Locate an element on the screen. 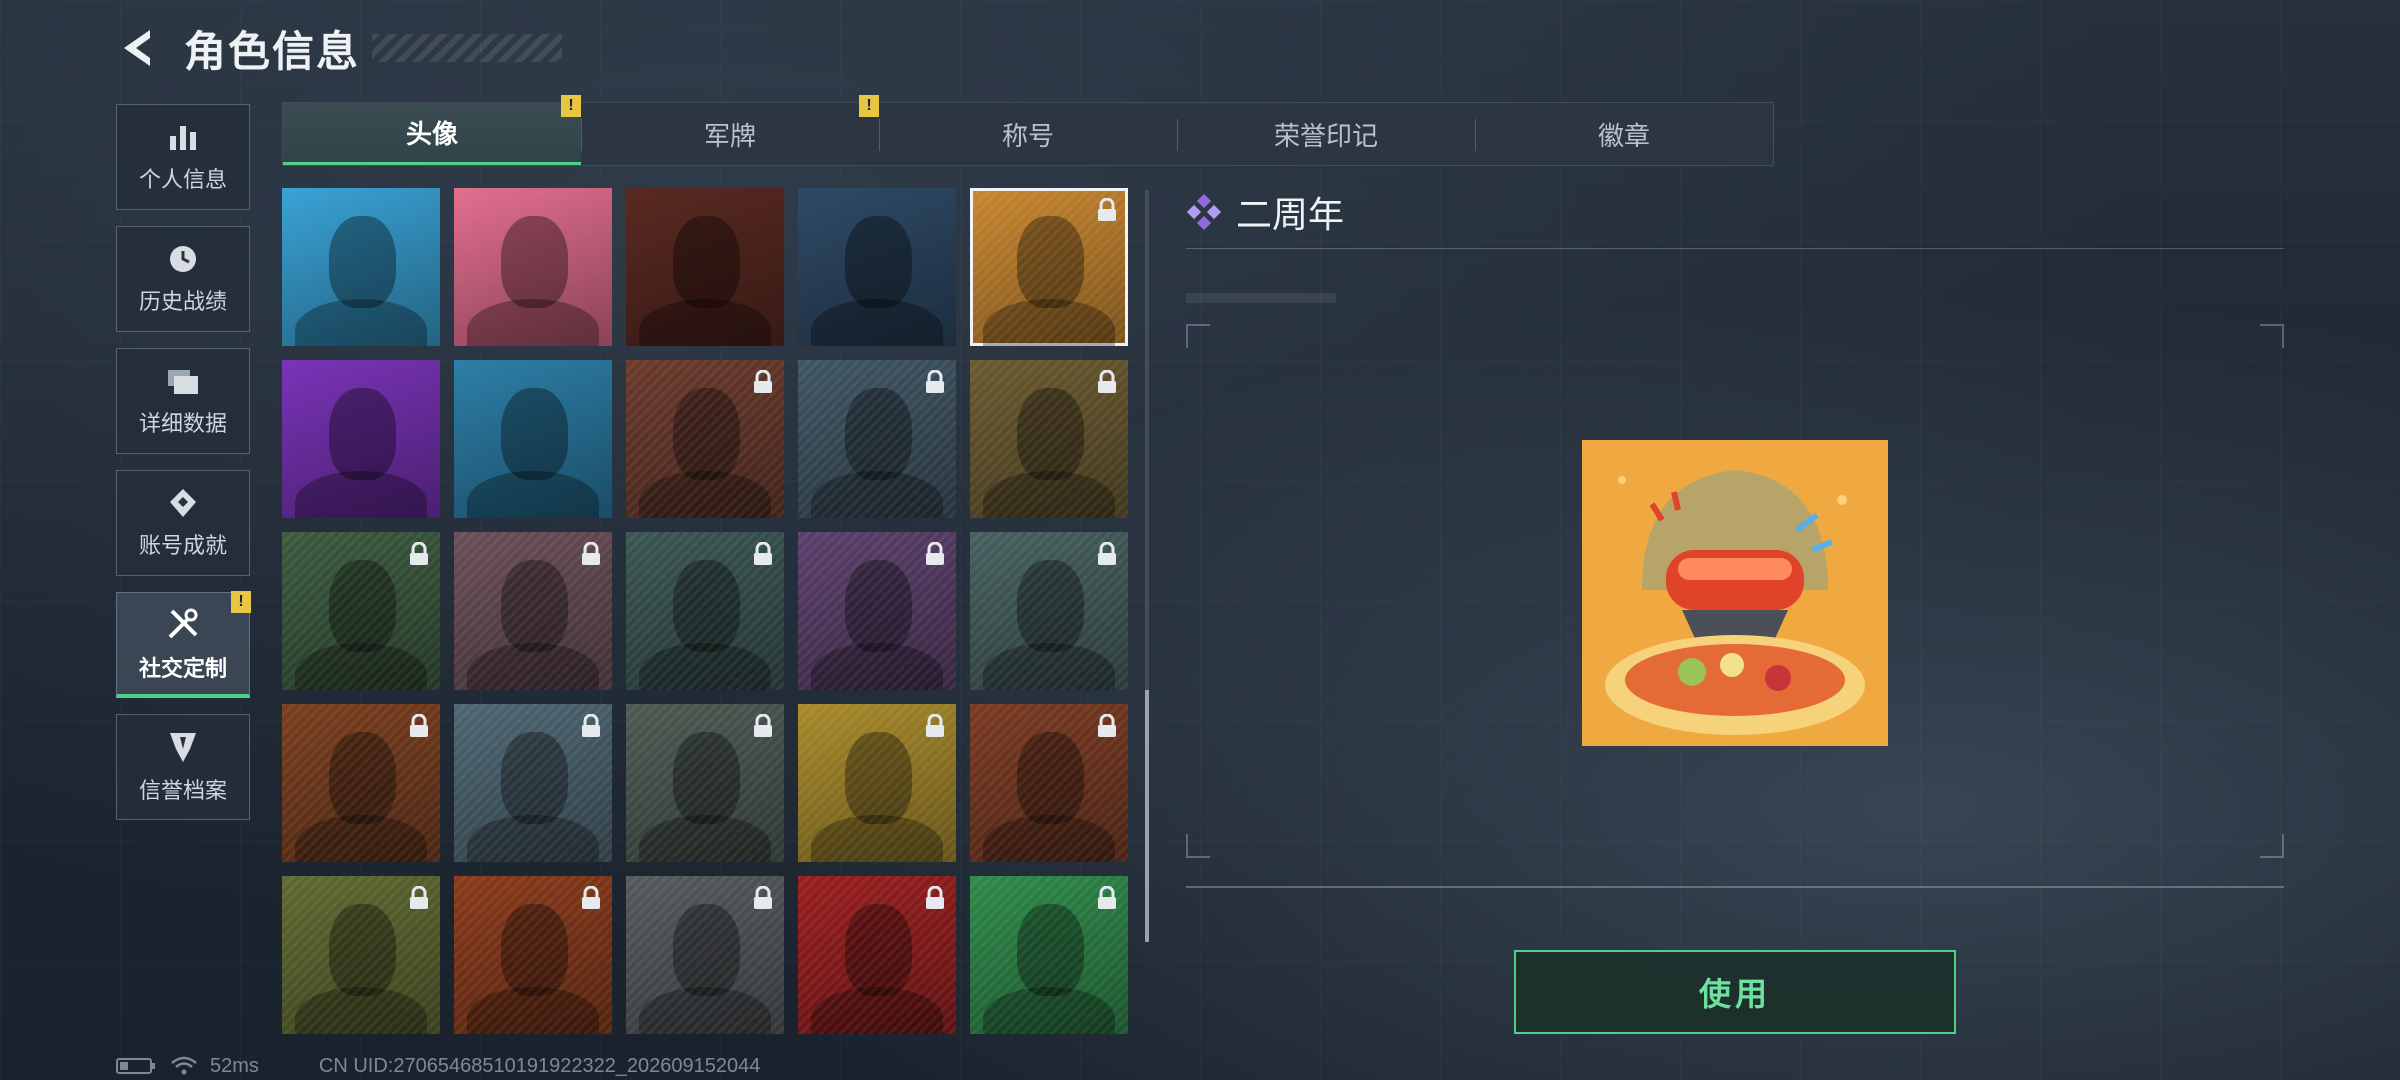  tab-label: 军牌 is located at coordinates (729, 135).